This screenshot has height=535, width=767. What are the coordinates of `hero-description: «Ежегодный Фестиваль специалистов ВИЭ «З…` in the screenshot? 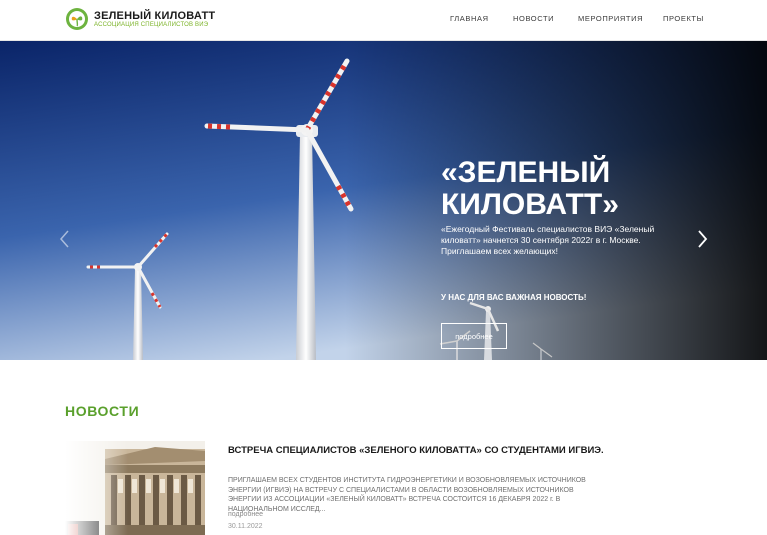 It's located at (548, 240).